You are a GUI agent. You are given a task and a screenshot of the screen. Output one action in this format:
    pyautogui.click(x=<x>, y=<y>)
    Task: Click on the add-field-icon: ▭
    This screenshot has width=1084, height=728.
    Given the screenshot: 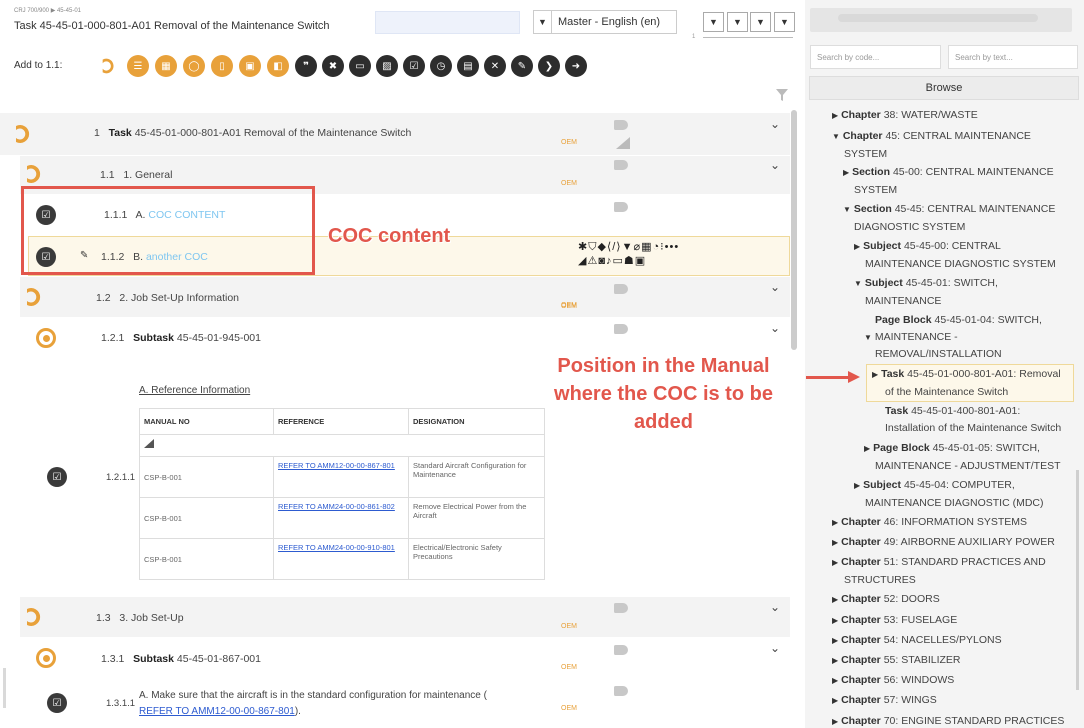 What is the action you would take?
    pyautogui.click(x=360, y=66)
    